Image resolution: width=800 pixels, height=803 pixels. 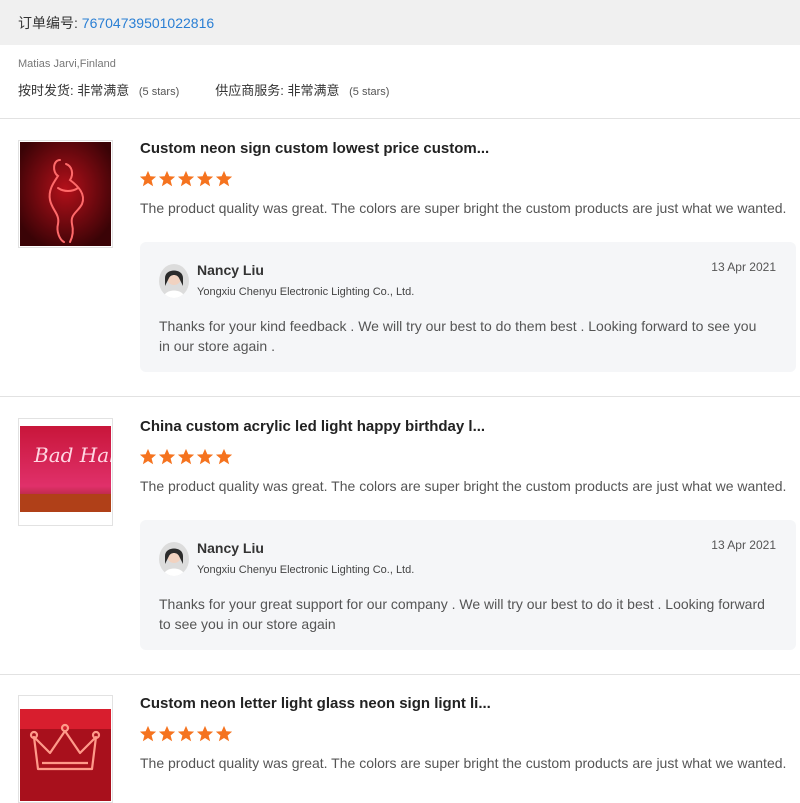 I want to click on order-header: 订单编号: 76704739501022816, so click(x=400, y=22).